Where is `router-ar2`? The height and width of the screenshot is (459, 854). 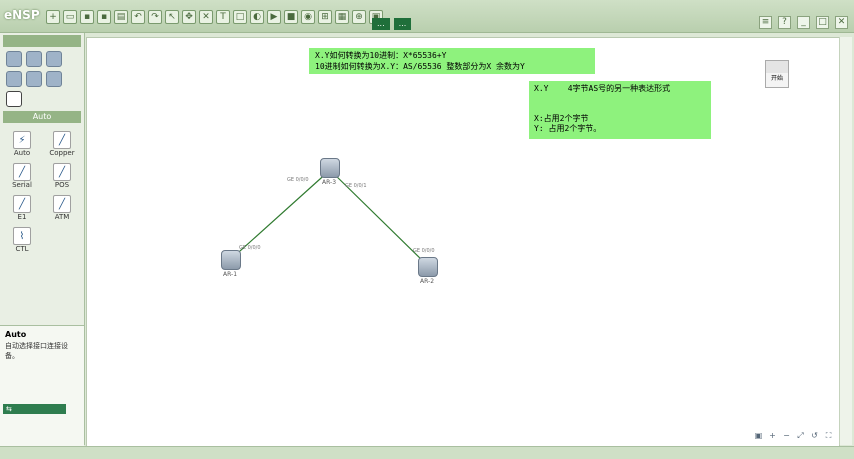
router-ar2 is located at coordinates (428, 267).